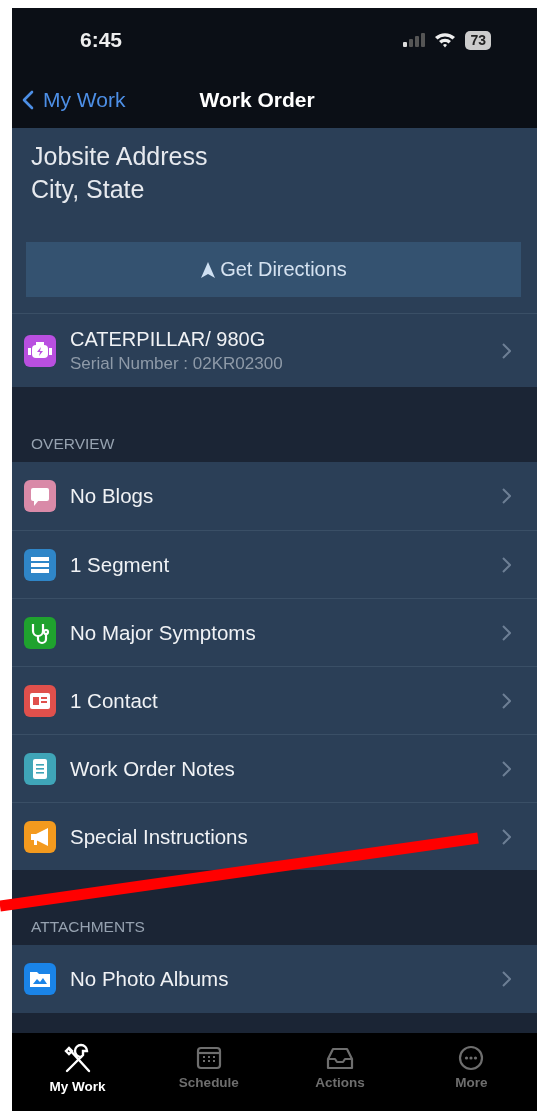  What do you see at coordinates (28, 100) in the screenshot?
I see `back-chevron-icon` at bounding box center [28, 100].